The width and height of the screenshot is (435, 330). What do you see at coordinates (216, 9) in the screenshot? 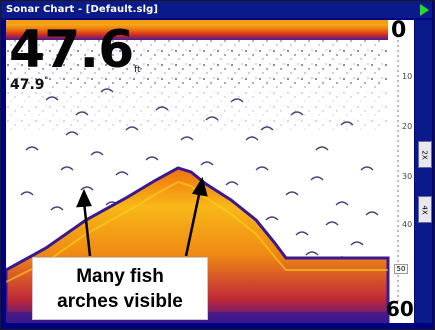
I see `title-bar: Sonar Chart - [Default.slg]` at bounding box center [216, 9].